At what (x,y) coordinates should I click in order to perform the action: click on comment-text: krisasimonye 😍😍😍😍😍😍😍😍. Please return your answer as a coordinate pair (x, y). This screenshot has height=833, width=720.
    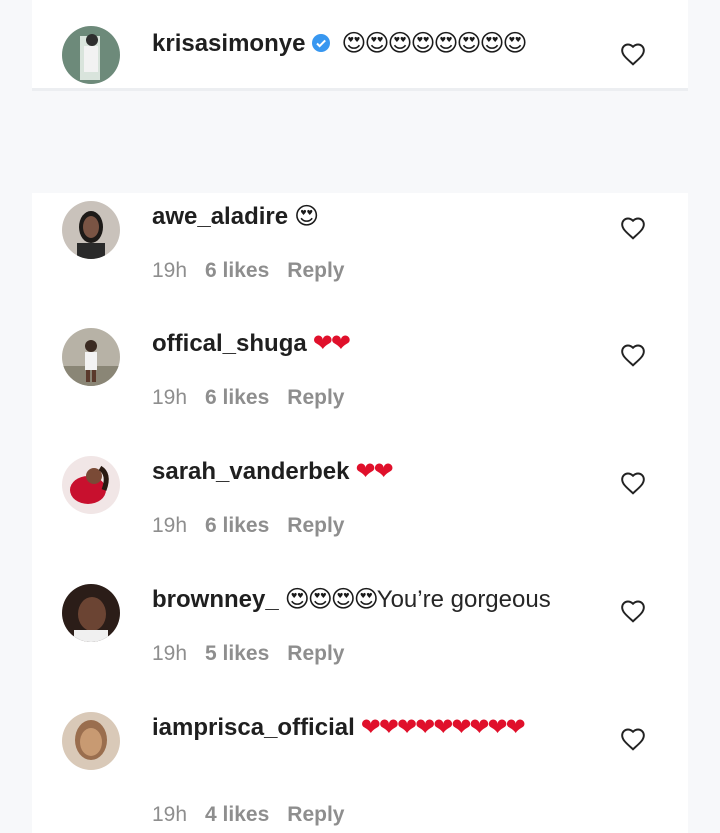
    Looking at the image, I should click on (382, 44).